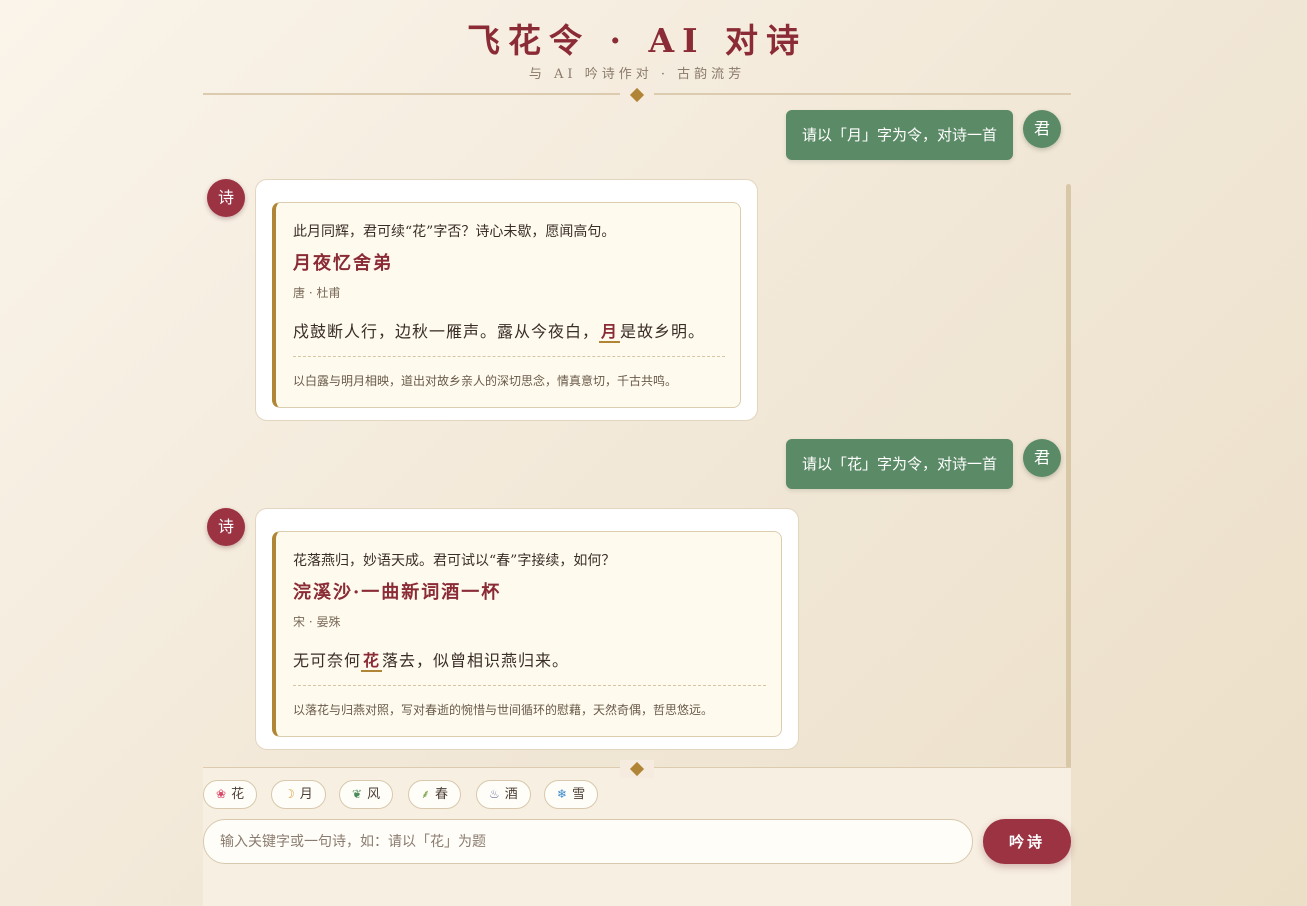 This screenshot has height=906, width=1307. What do you see at coordinates (485, 381) in the screenshot?
I see `poem-comment: 以白露与明月相映，道出对故乡亲人的深切思念，情真意切，千古共鸣。` at bounding box center [485, 381].